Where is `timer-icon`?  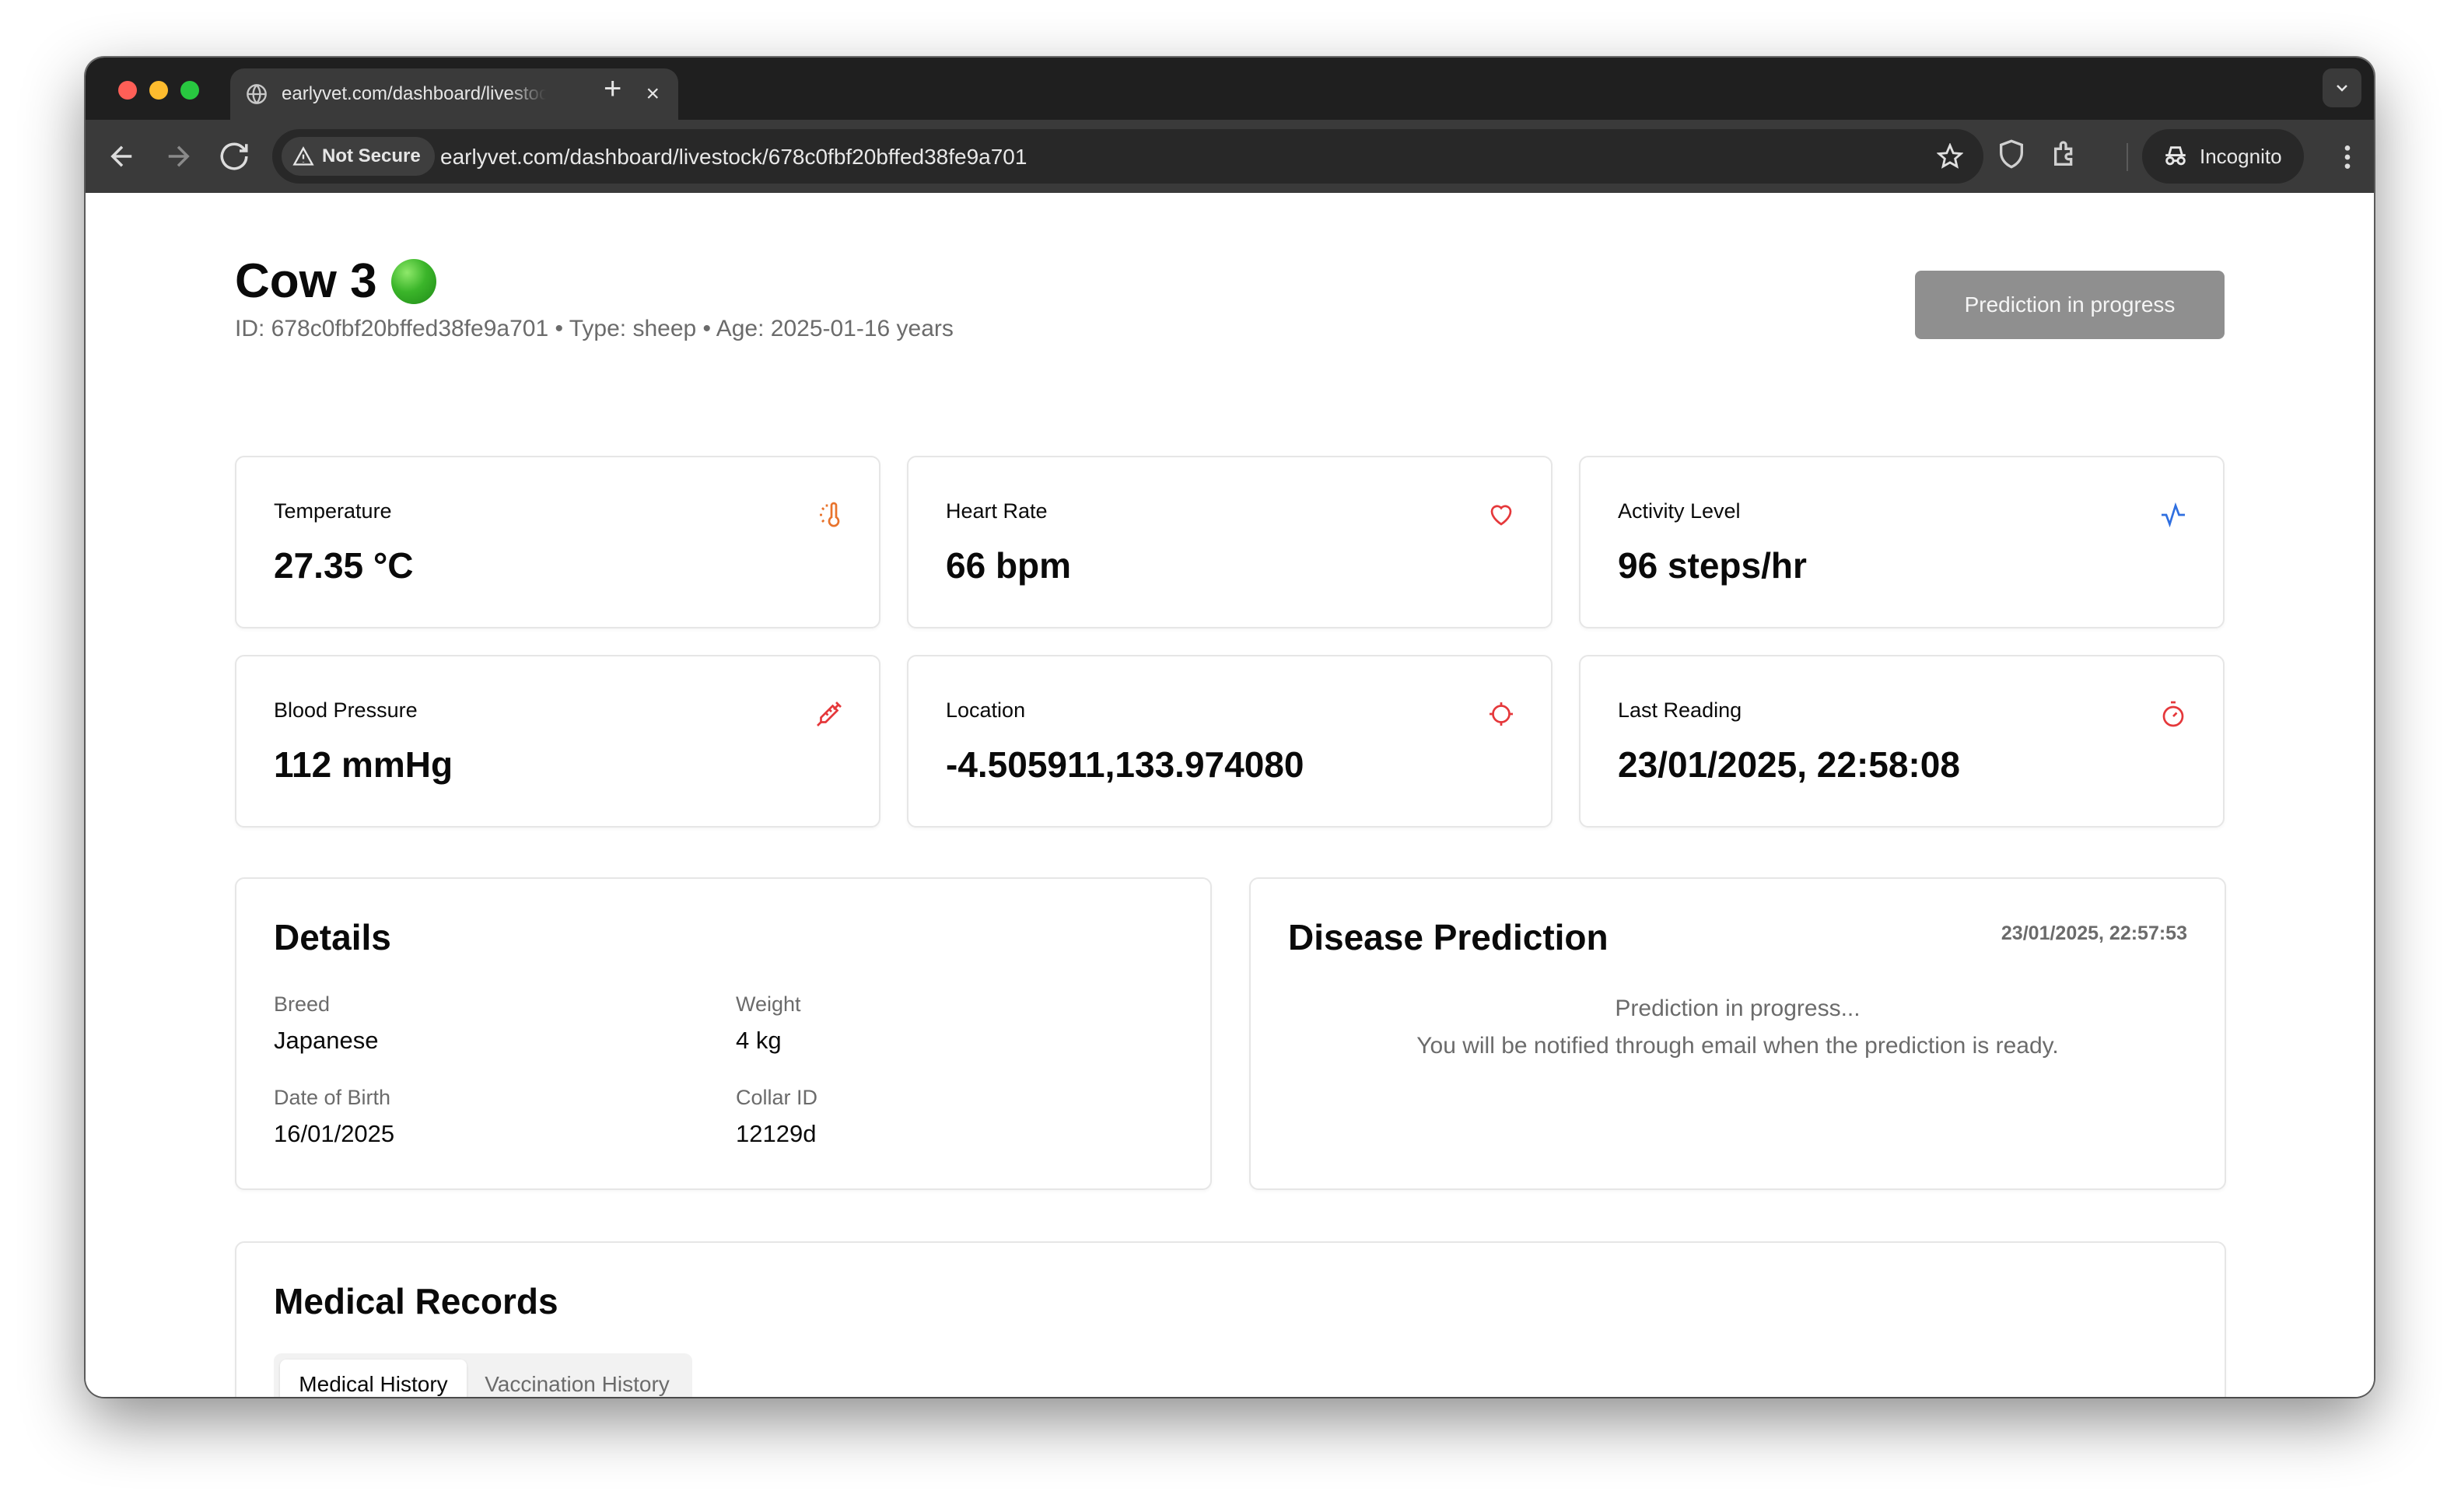
timer-icon is located at coordinates (2173, 714).